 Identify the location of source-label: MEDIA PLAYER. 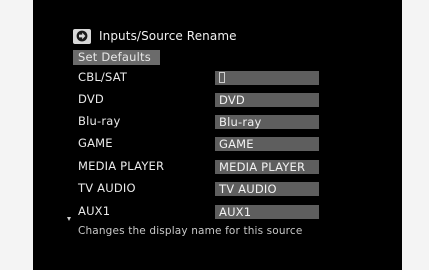
(121, 166).